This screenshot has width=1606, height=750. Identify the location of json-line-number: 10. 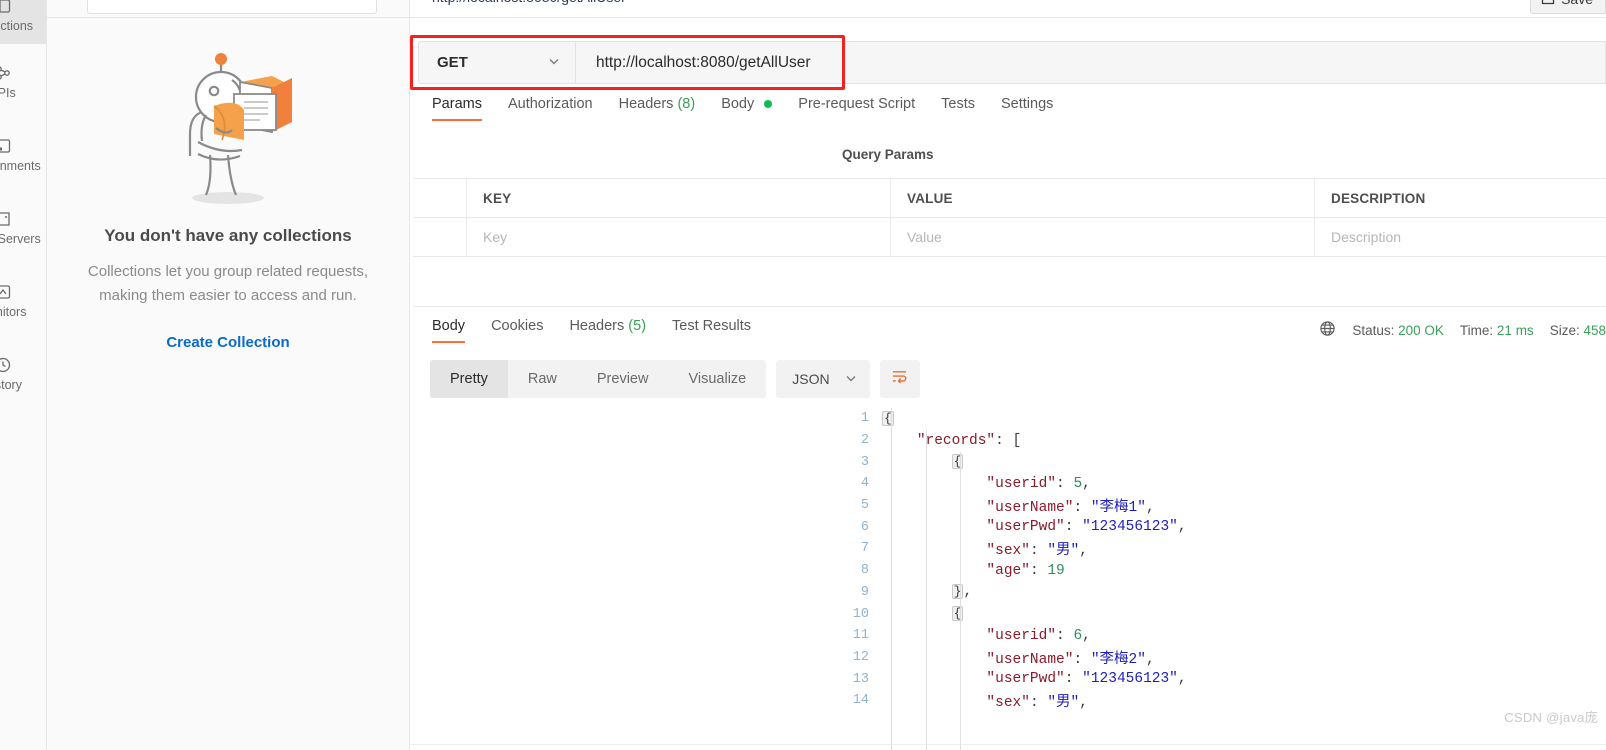
(860, 614).